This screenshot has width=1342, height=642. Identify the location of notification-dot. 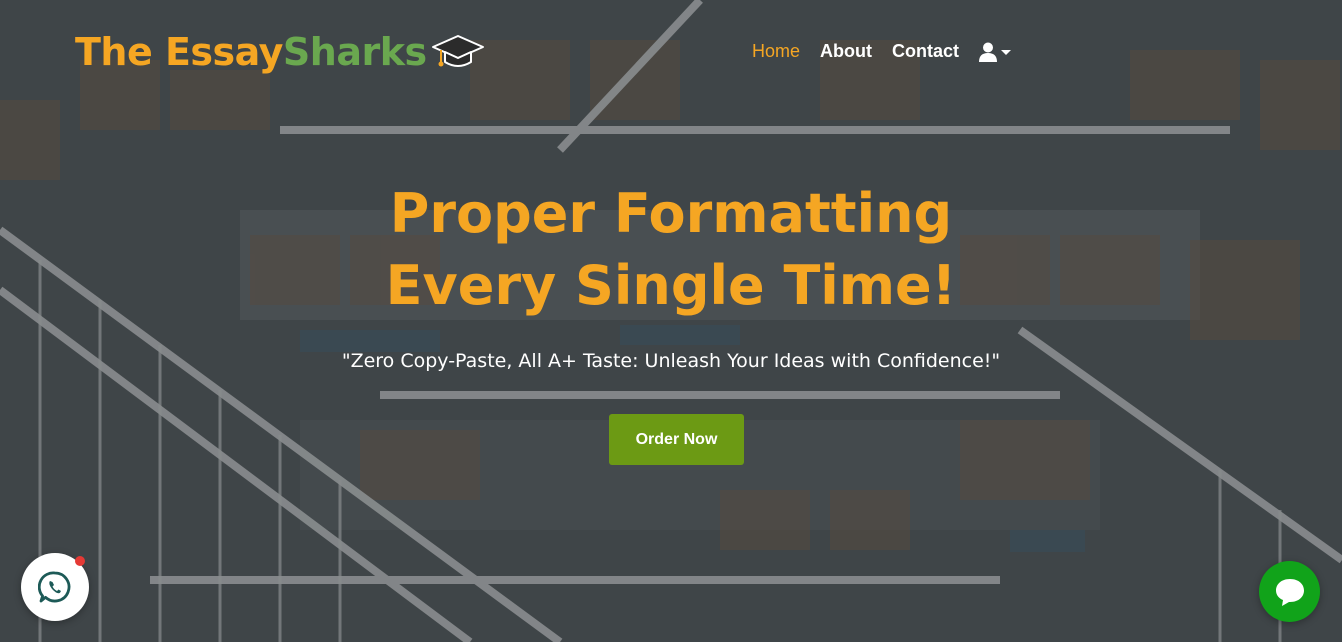
(80, 561).